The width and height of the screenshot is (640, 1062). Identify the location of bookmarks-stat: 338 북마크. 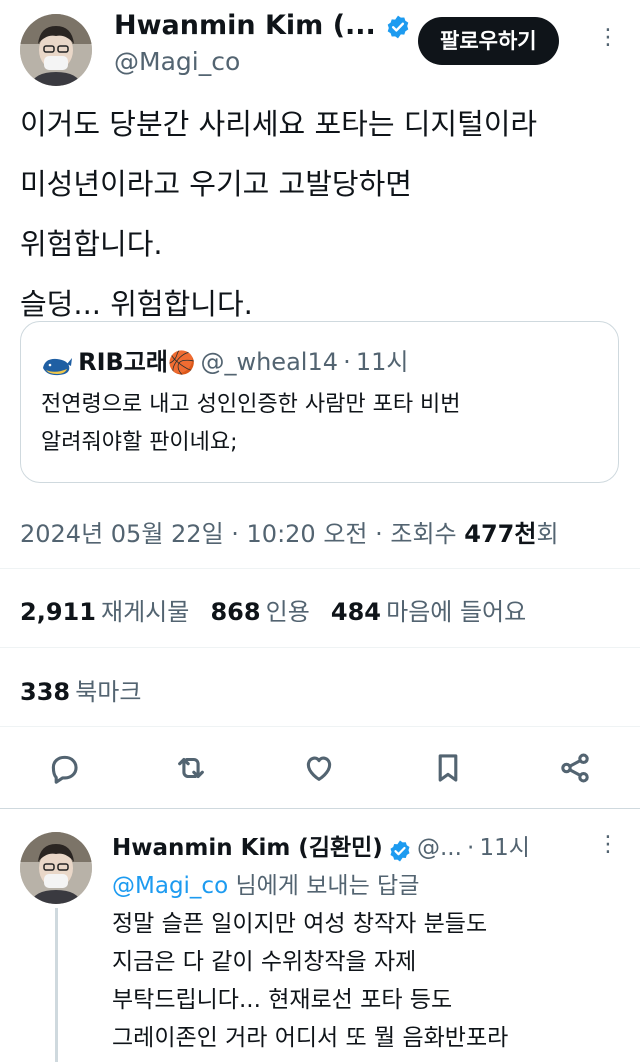
(80, 689).